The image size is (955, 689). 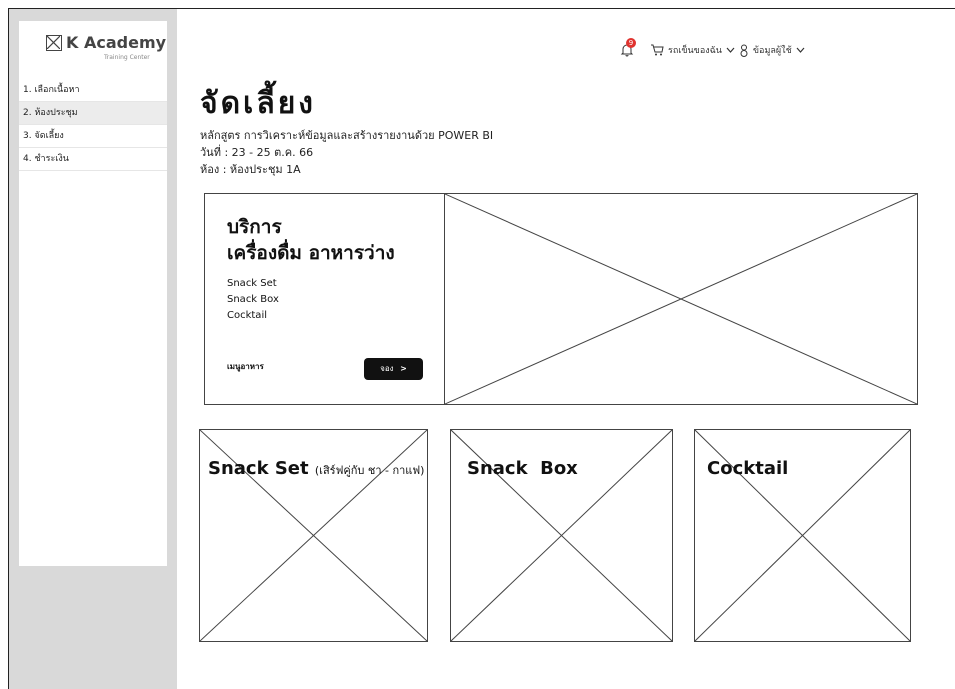 What do you see at coordinates (116, 42) in the screenshot?
I see `logo-title: K Academy` at bounding box center [116, 42].